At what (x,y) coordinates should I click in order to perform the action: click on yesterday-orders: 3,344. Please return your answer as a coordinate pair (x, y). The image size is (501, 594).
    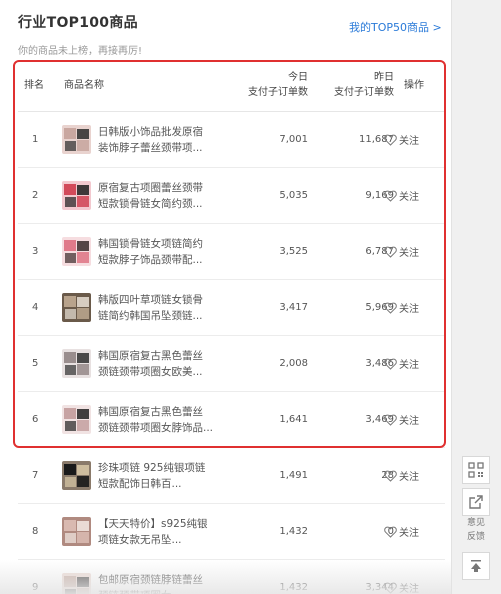
    Looking at the image, I should click on (379, 587).